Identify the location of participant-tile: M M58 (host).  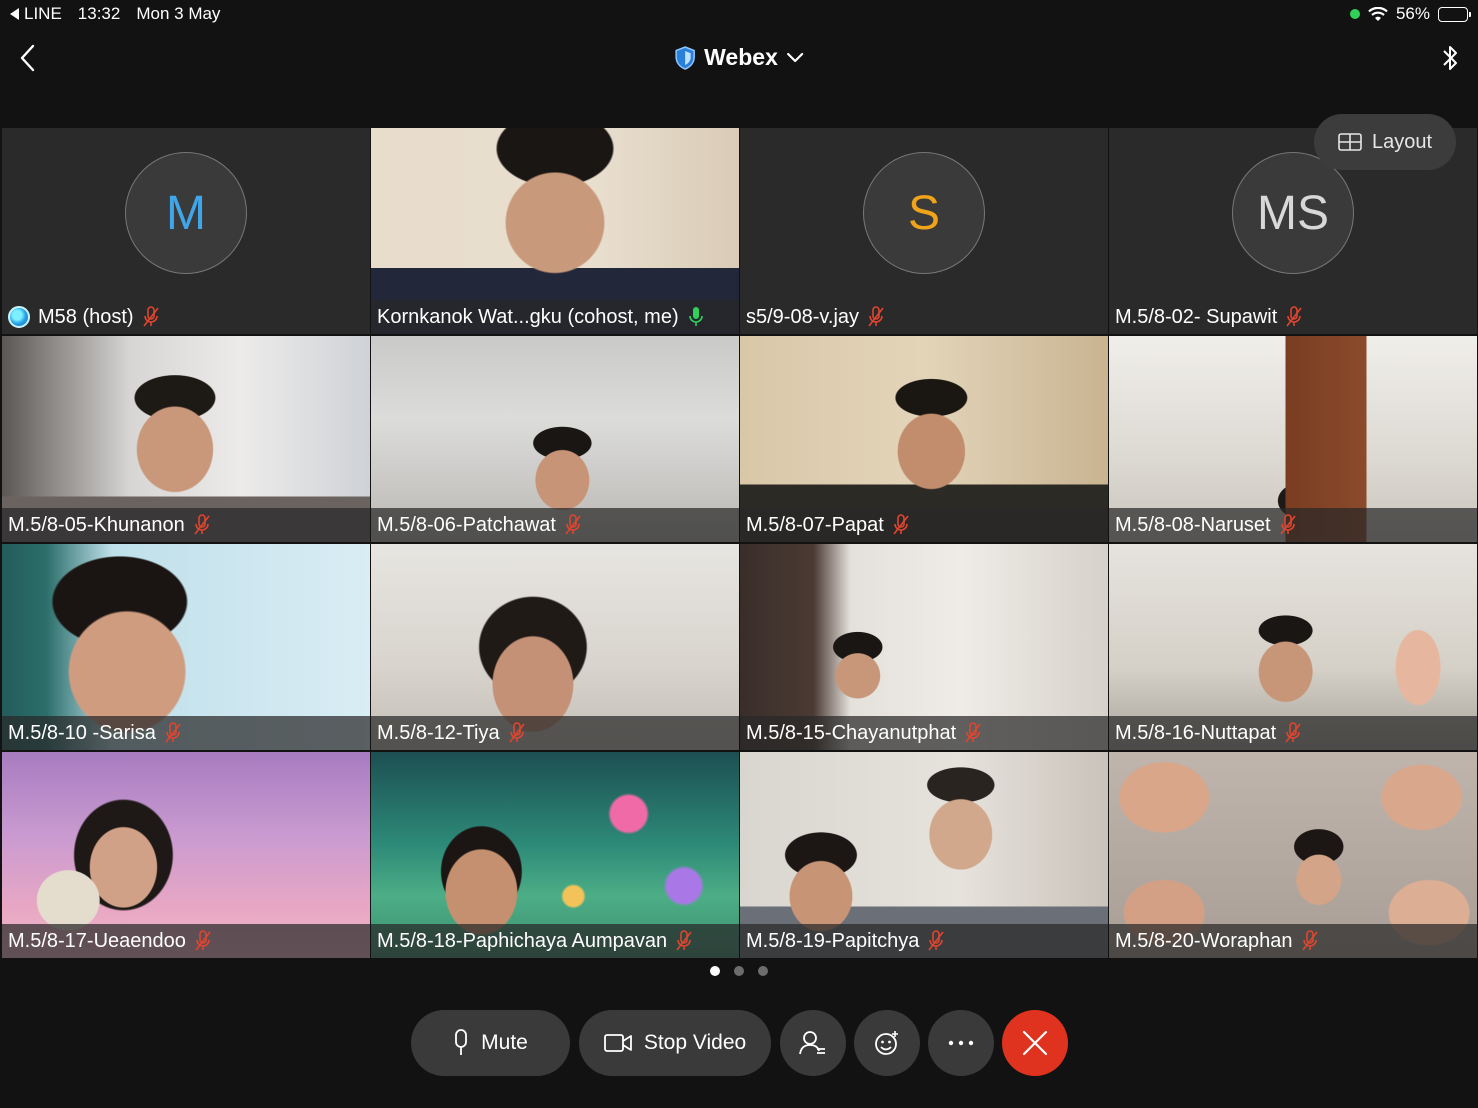
(186, 231).